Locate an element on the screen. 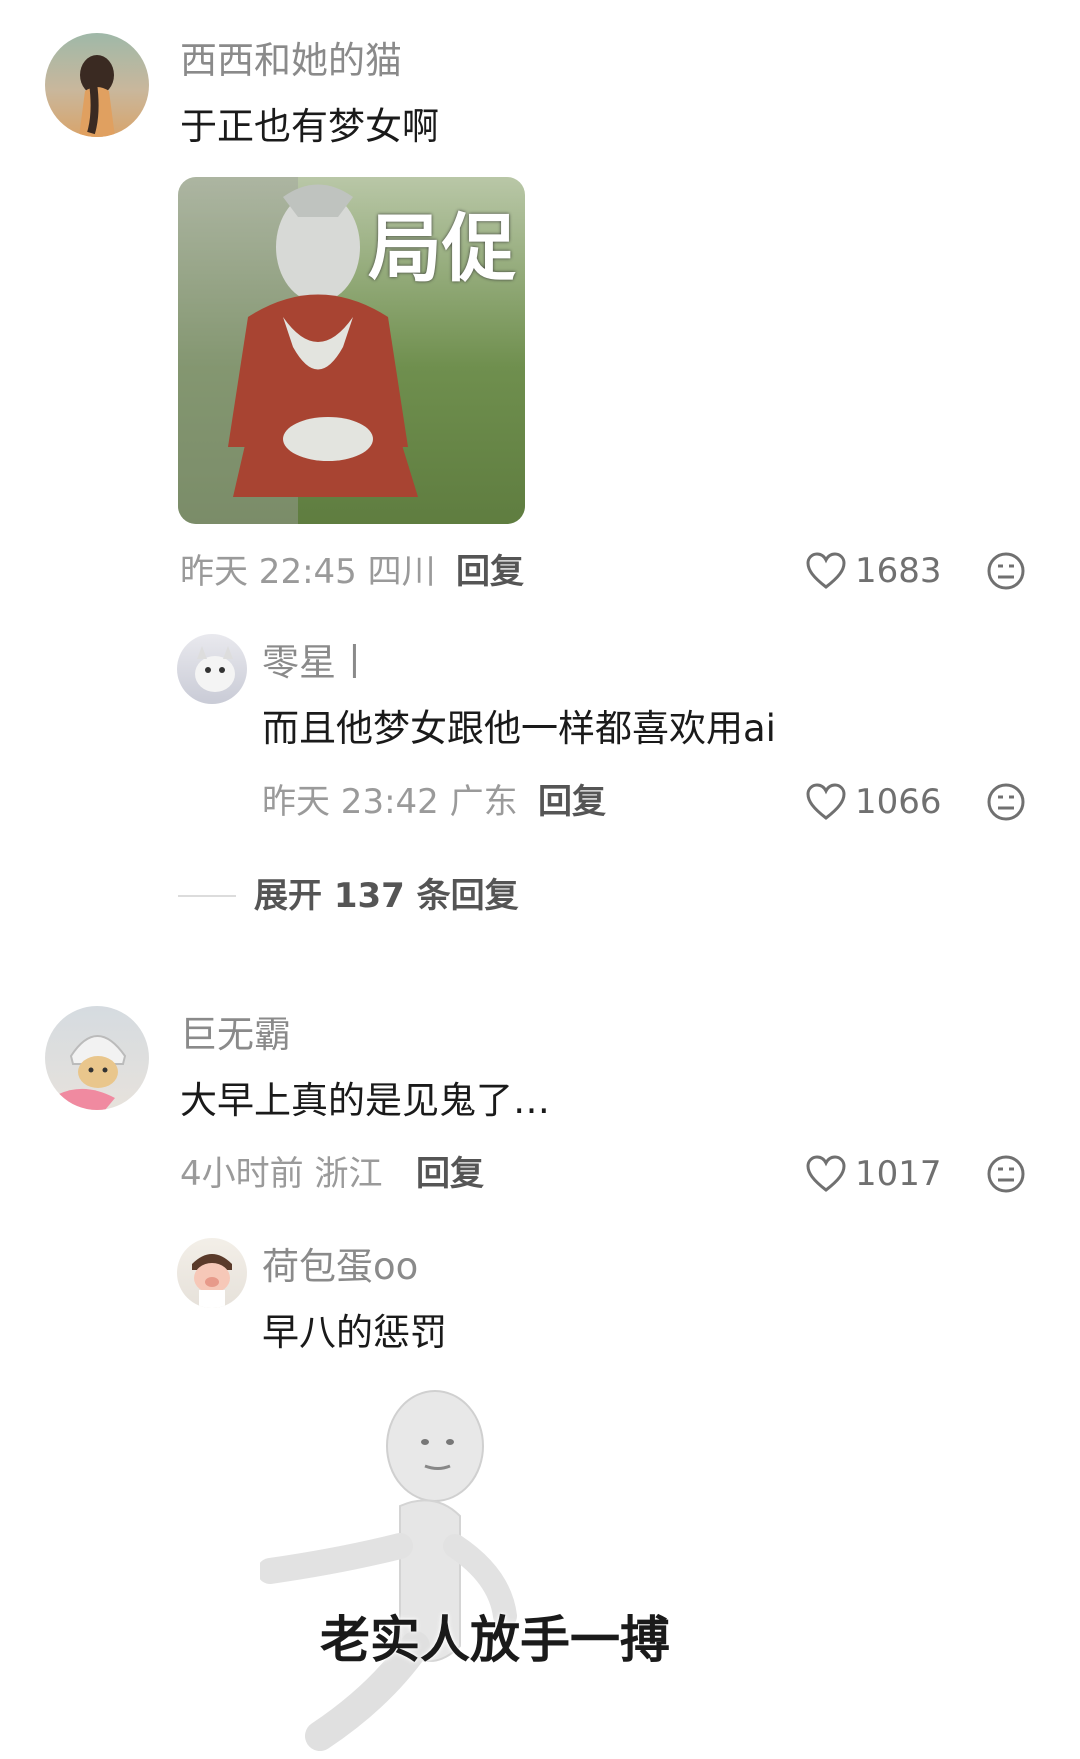 This screenshot has width=1080, height=1759. comment-text: 于正也有梦女啊 is located at coordinates (309, 126).